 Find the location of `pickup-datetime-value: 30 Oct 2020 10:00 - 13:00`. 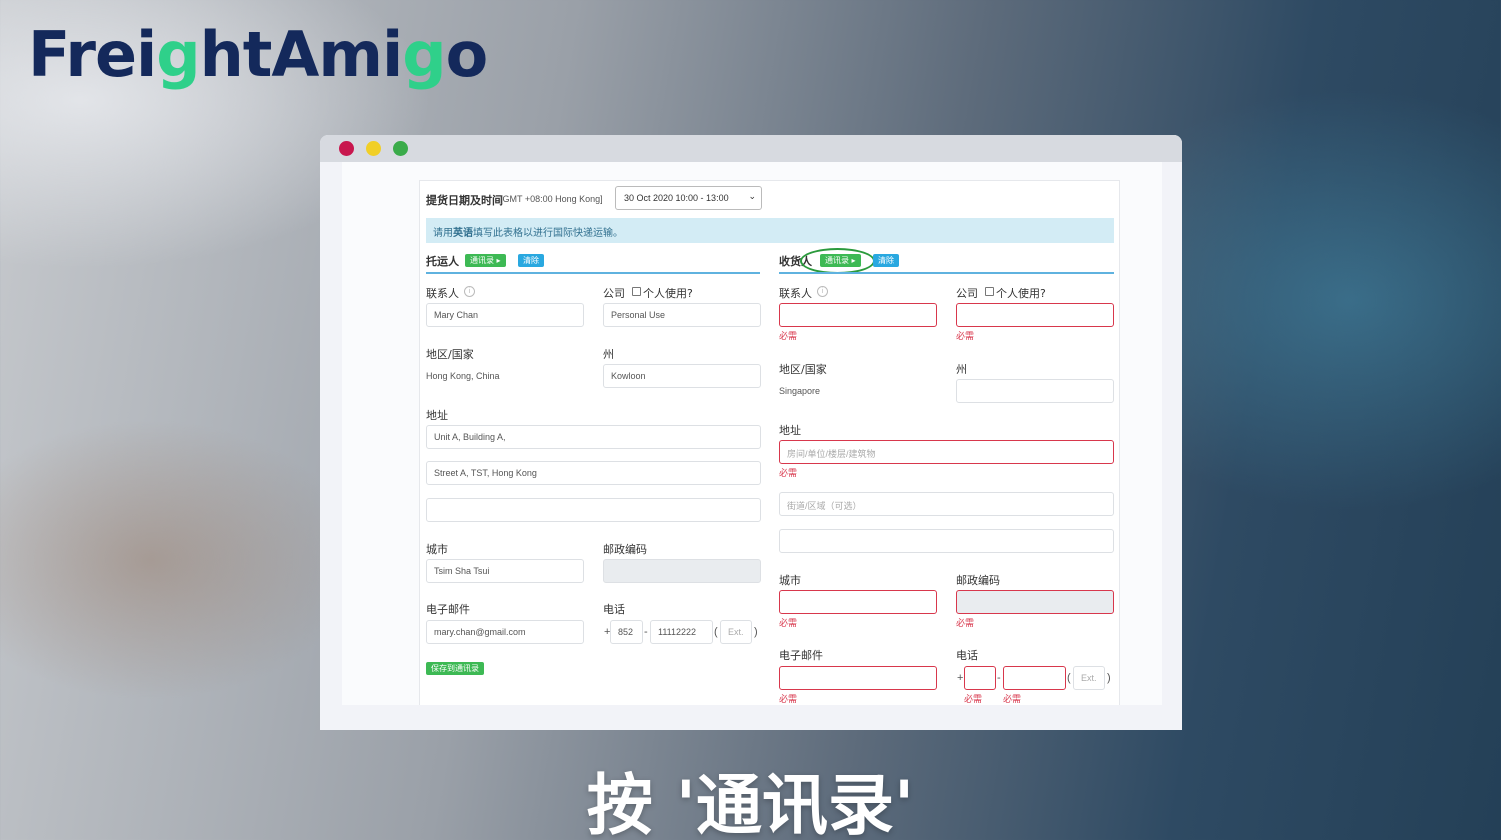

pickup-datetime-value: 30 Oct 2020 10:00 - 13:00 is located at coordinates (676, 198).